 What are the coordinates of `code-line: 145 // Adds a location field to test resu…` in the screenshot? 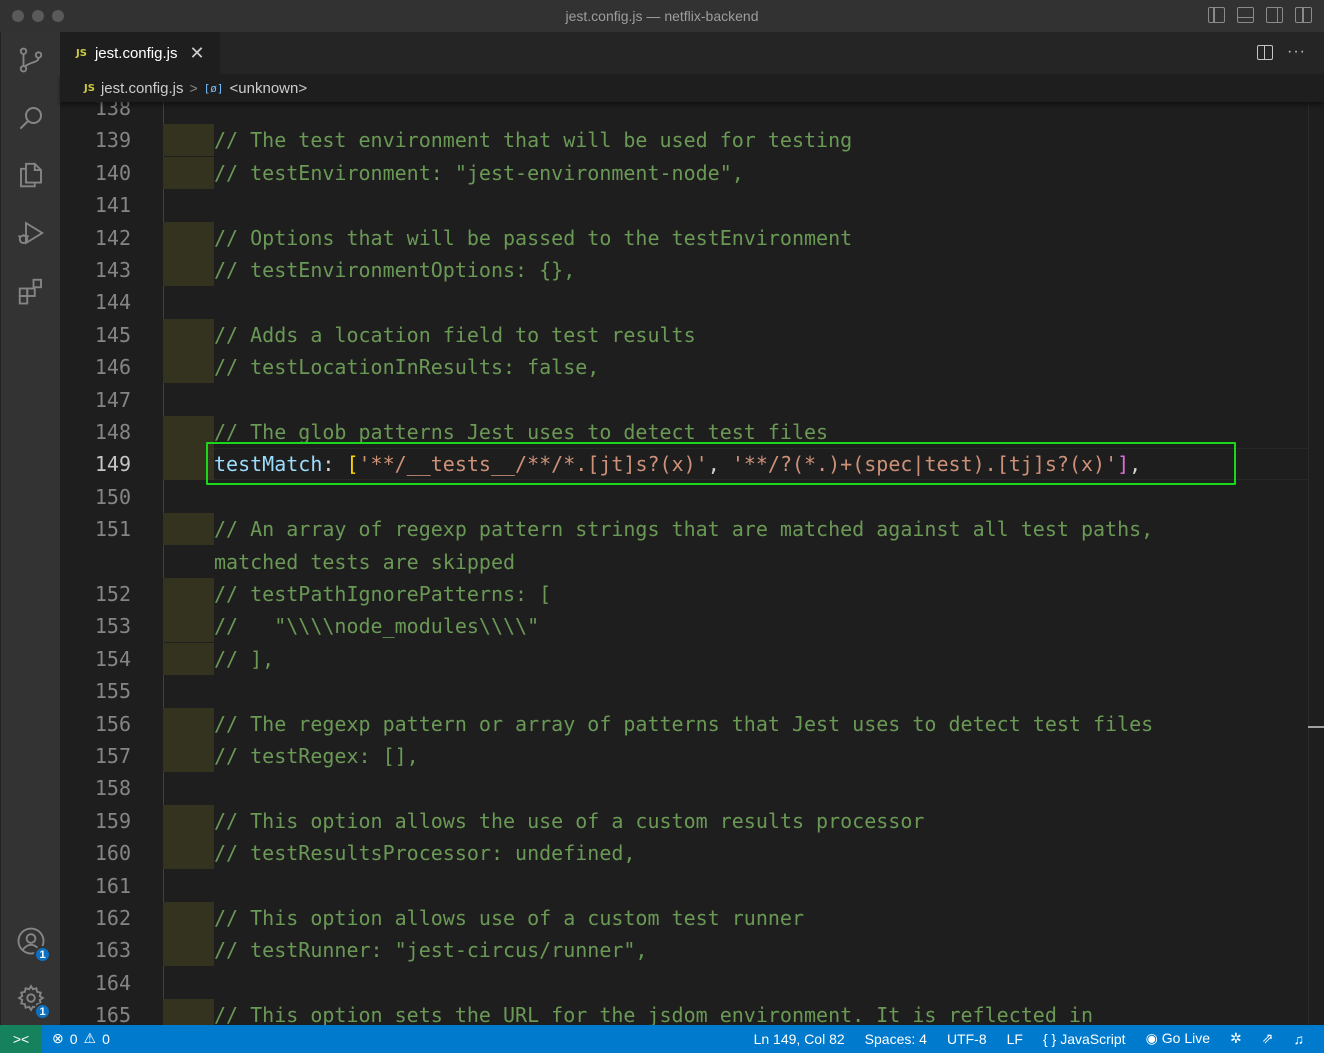 It's located at (684, 334).